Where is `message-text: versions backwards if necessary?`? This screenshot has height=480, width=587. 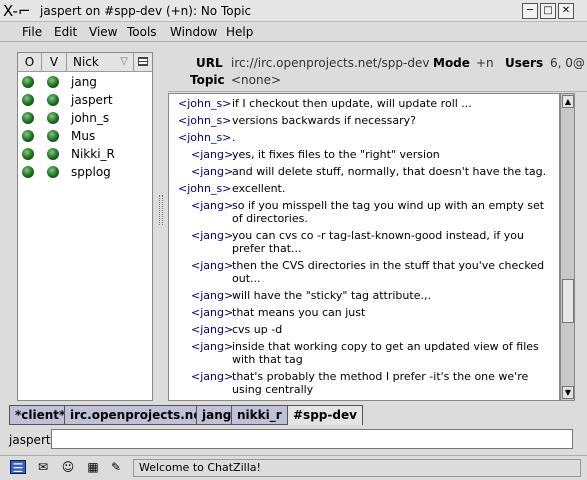 message-text: versions backwards if necessary? is located at coordinates (324, 120).